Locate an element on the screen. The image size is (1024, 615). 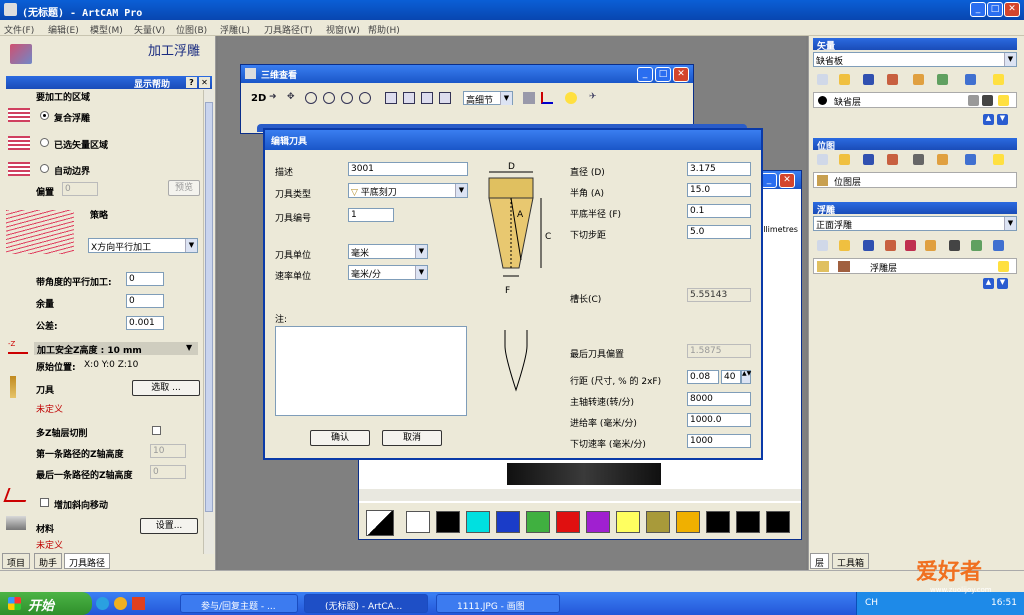
safe-z-bar: 加工安全Z高度 : 10 mm ▼ is located at coordinates (116, 349).